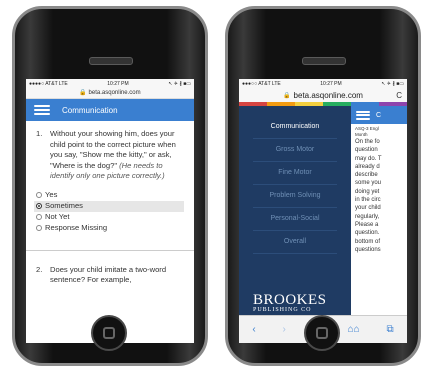  What do you see at coordinates (354, 329) in the screenshot?
I see `bookmarks-icon: ⌂⌂` at bounding box center [354, 329].